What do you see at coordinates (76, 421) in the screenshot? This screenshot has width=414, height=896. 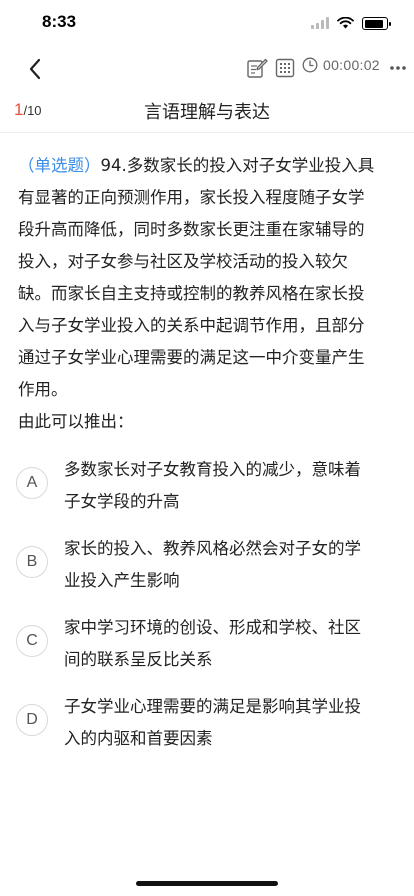 I see `question-prompt: 由此可以推出：` at bounding box center [76, 421].